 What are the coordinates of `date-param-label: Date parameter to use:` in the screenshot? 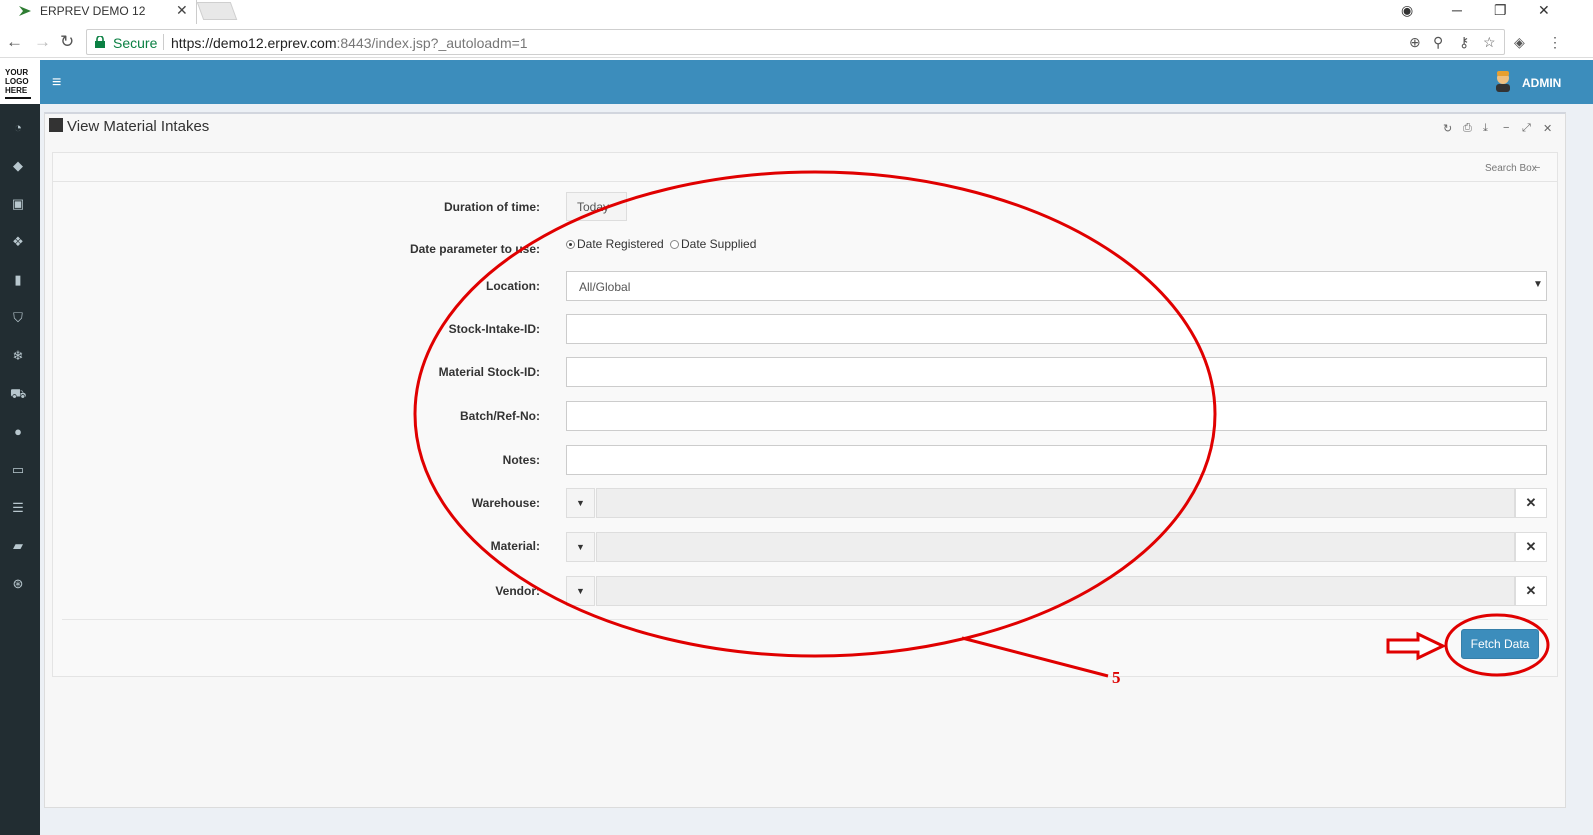 It's located at (474, 249).